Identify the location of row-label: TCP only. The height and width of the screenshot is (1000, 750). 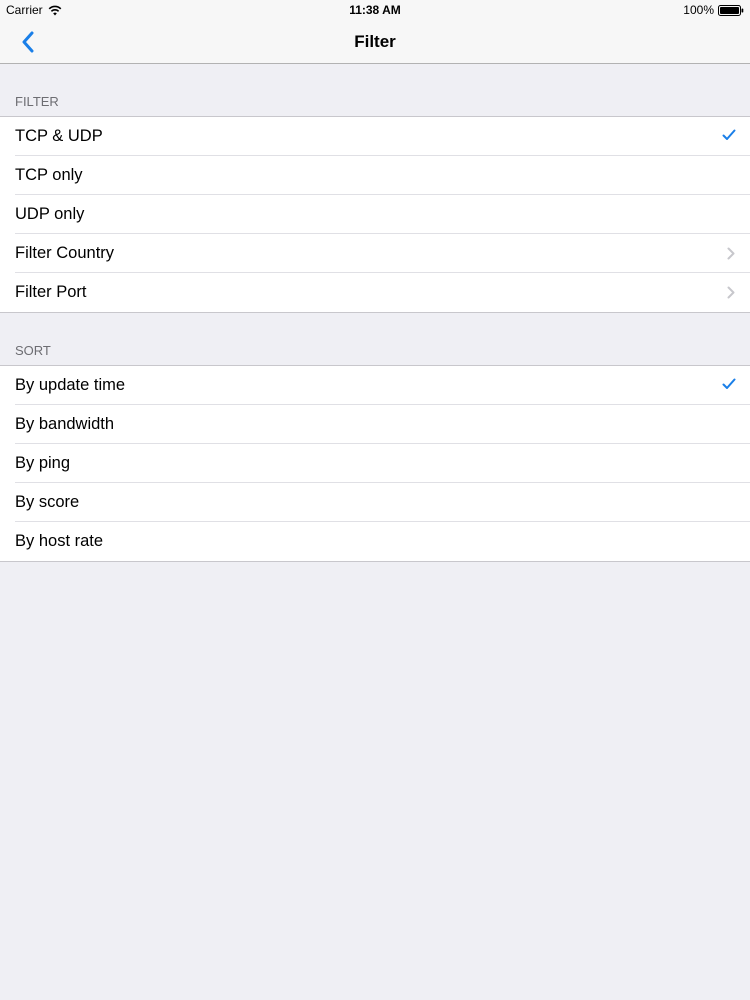
(49, 175).